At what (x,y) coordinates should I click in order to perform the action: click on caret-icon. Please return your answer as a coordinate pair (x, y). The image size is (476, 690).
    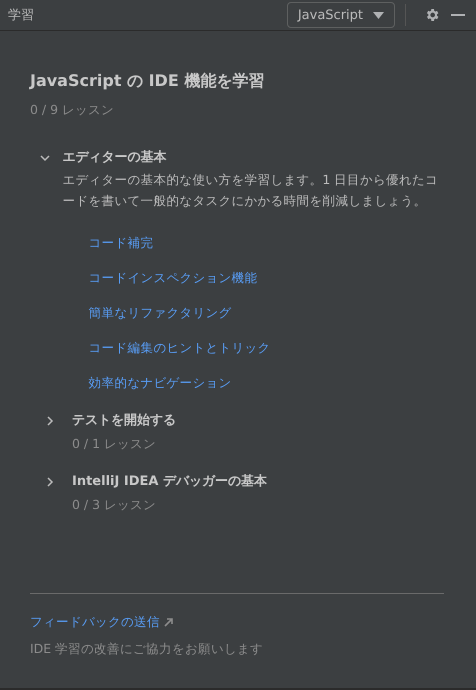
    Looking at the image, I should click on (378, 15).